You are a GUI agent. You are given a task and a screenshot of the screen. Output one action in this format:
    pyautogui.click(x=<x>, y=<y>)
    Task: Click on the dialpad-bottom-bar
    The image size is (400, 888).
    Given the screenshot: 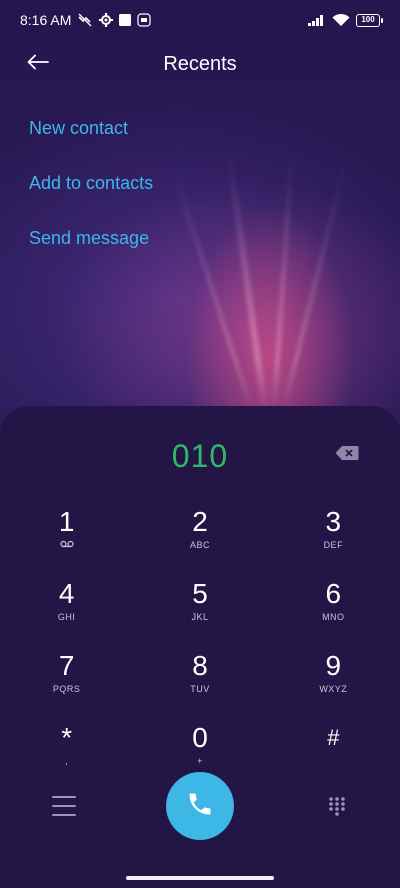 What is the action you would take?
    pyautogui.click(x=200, y=806)
    